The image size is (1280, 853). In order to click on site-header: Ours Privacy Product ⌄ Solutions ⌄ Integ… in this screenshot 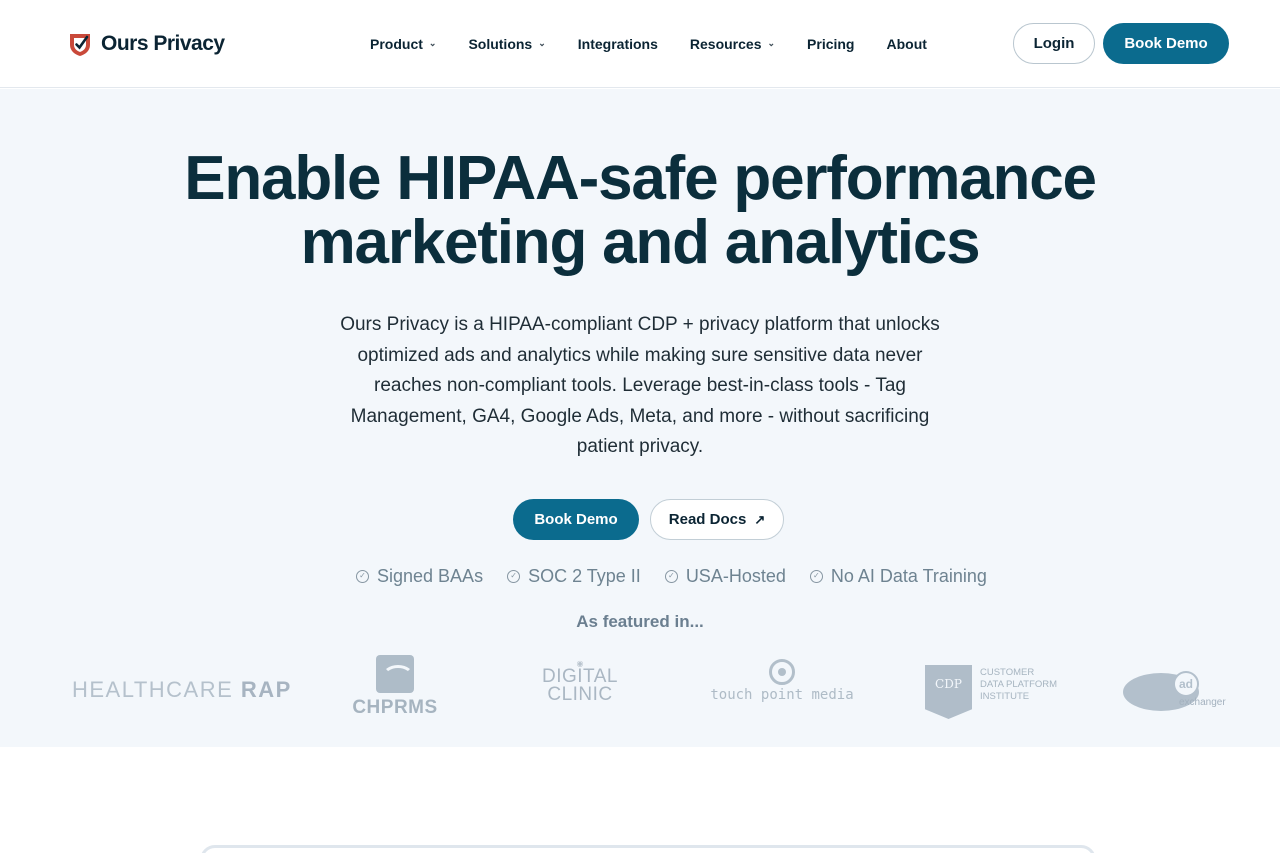, I will do `click(640, 44)`.